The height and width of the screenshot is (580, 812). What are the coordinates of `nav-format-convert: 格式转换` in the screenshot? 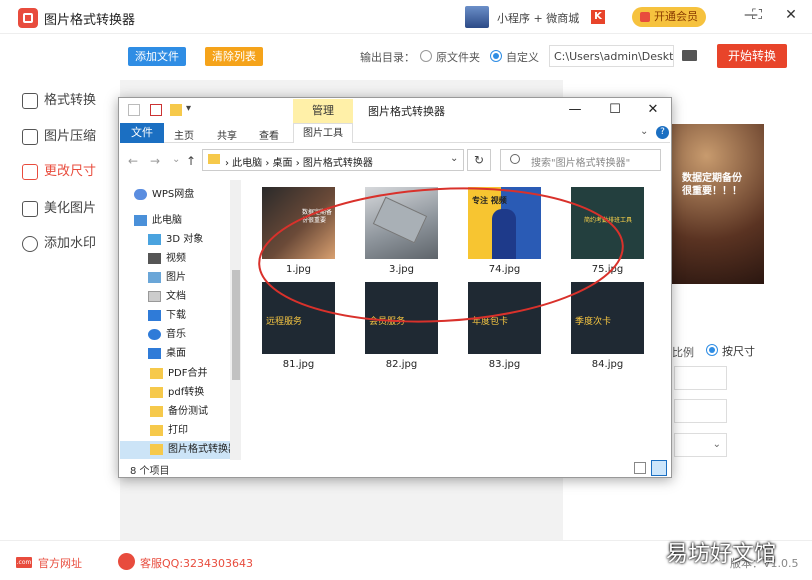 It's located at (59, 101).